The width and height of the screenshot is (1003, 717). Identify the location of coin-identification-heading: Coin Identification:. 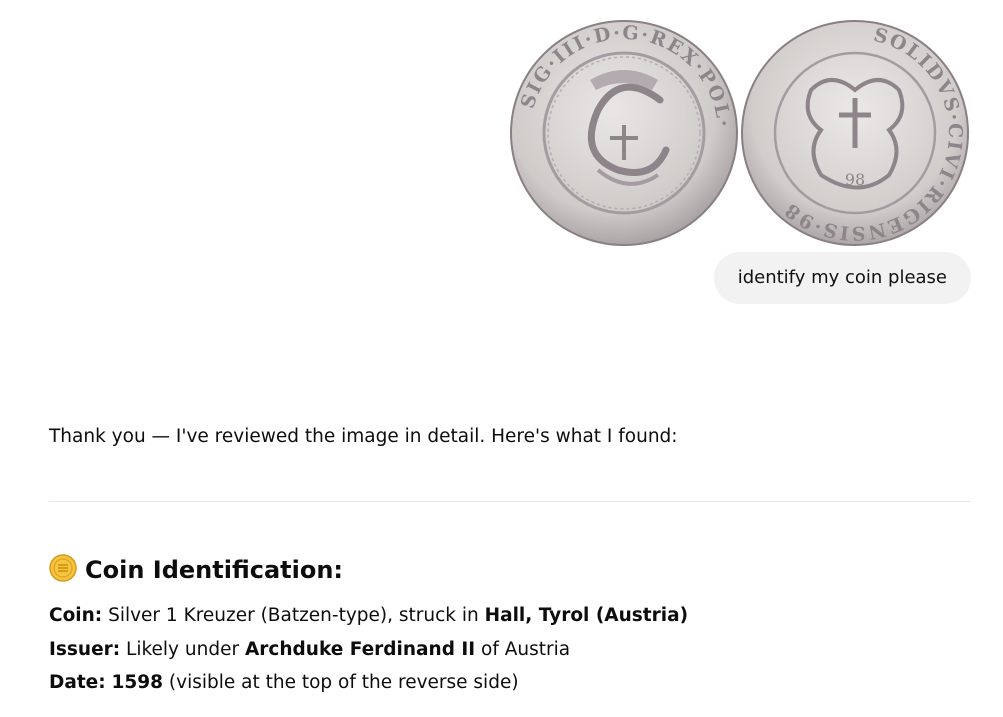
(196, 570).